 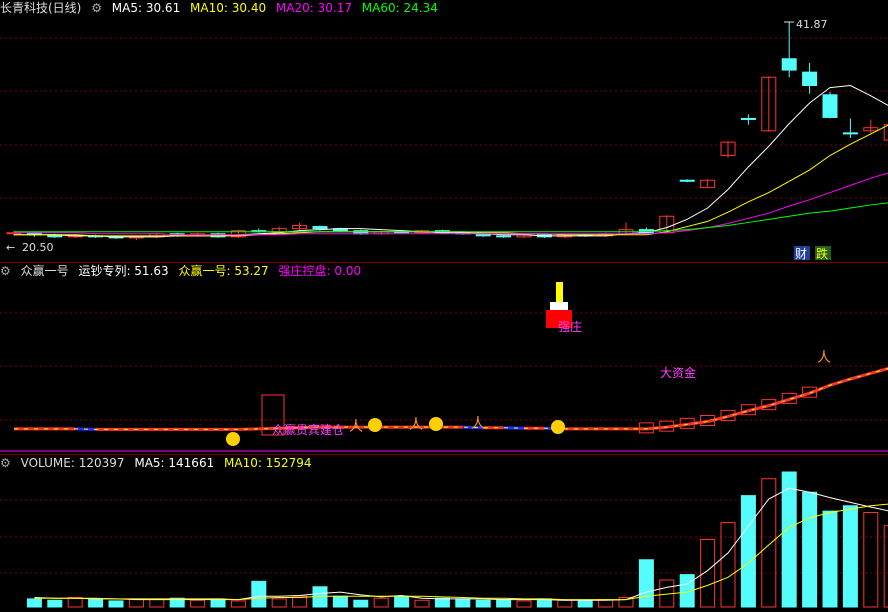 What do you see at coordinates (559, 293) in the screenshot?
I see `signal-bar` at bounding box center [559, 293].